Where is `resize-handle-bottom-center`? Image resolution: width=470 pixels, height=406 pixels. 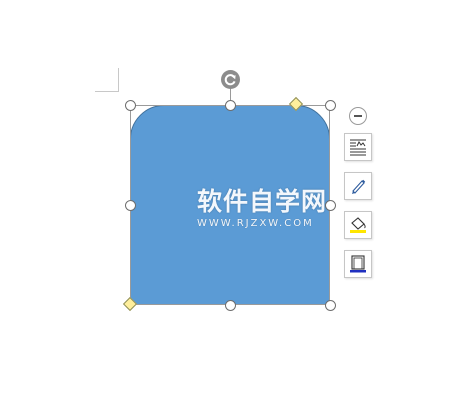
resize-handle-bottom-center is located at coordinates (230, 305).